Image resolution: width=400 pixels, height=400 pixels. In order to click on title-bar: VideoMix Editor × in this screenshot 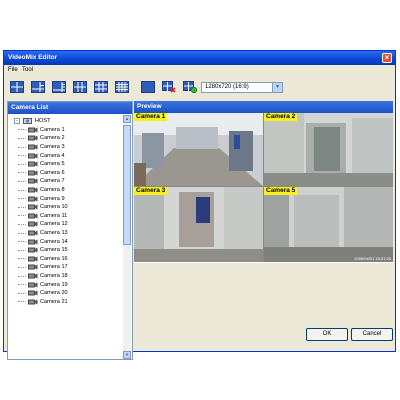, I will do `click(199, 58)`.